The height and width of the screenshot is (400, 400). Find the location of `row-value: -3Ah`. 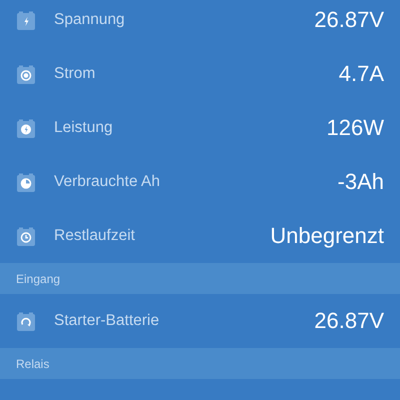

row-value: -3Ah is located at coordinates (361, 182).